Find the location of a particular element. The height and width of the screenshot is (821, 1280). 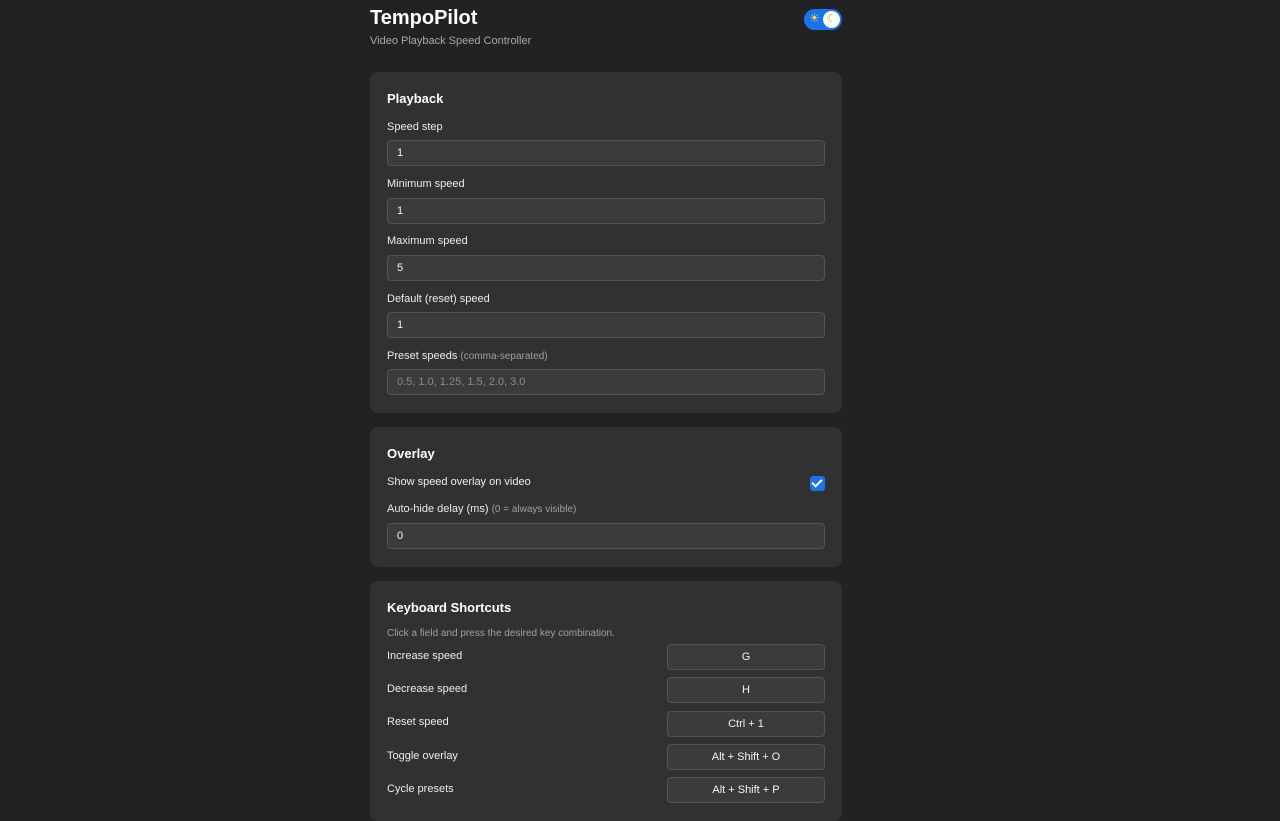

theme-toggle: ☀ ☾ is located at coordinates (823, 19).